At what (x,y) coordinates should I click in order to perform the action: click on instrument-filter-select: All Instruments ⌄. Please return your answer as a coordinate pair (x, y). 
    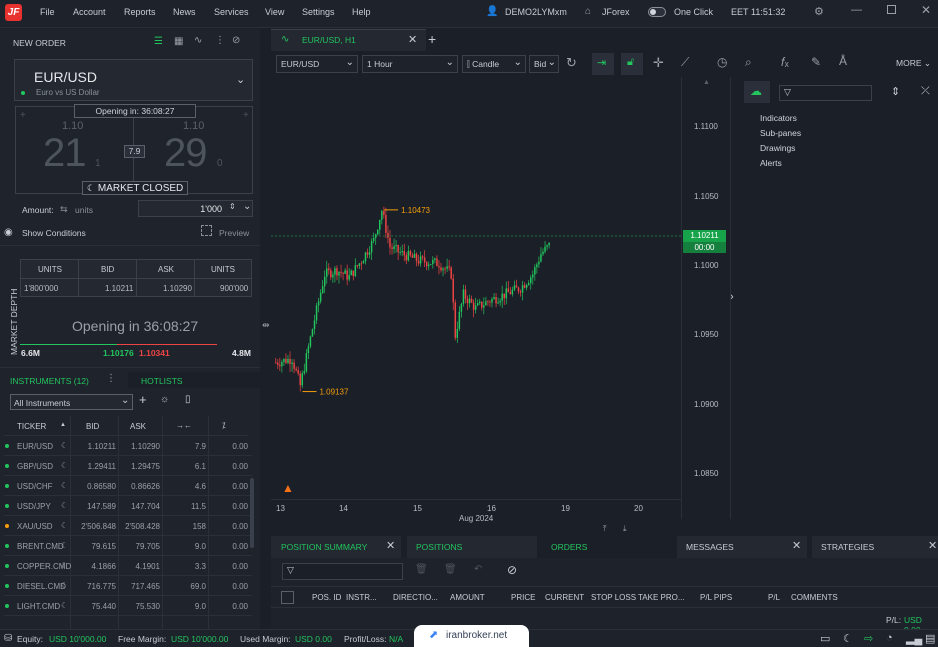
    Looking at the image, I should click on (71, 402).